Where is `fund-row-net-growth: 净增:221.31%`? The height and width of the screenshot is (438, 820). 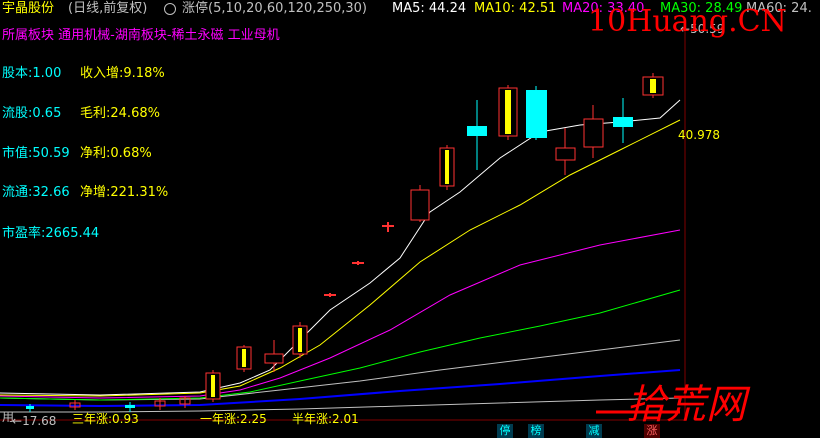
fund-row-net-growth: 净增:221.31% is located at coordinates (124, 192).